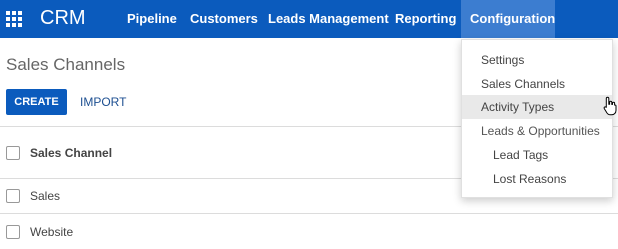 This screenshot has width=618, height=249. Describe the element at coordinates (103, 102) in the screenshot. I see `import-button: IMPORT` at that location.